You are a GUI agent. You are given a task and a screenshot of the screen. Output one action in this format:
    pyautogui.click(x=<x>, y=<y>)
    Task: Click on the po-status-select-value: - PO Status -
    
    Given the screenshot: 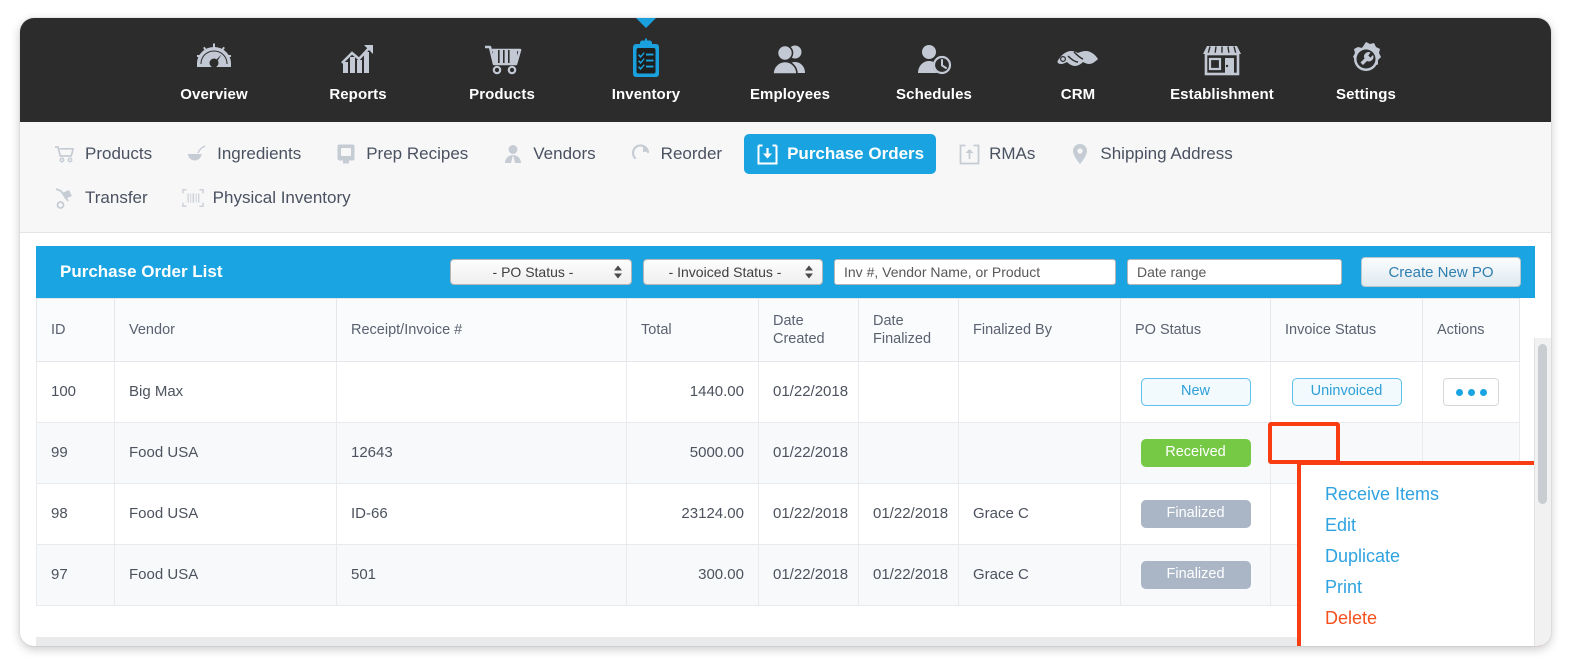 What is the action you would take?
    pyautogui.click(x=533, y=272)
    